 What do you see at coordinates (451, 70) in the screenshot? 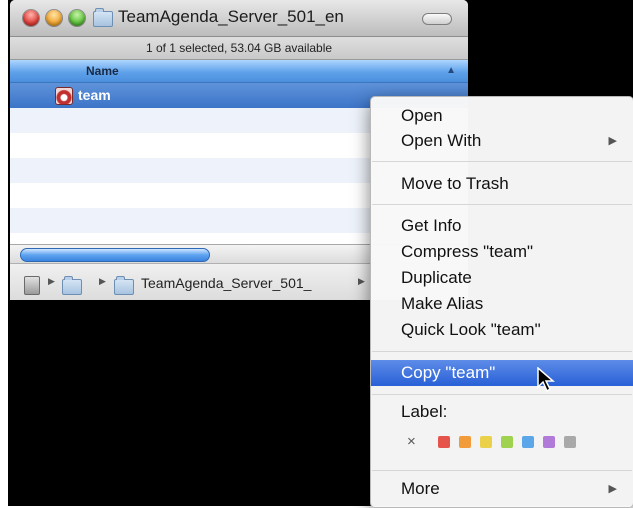
I see `sort-ascending-icon: ▲` at bounding box center [451, 70].